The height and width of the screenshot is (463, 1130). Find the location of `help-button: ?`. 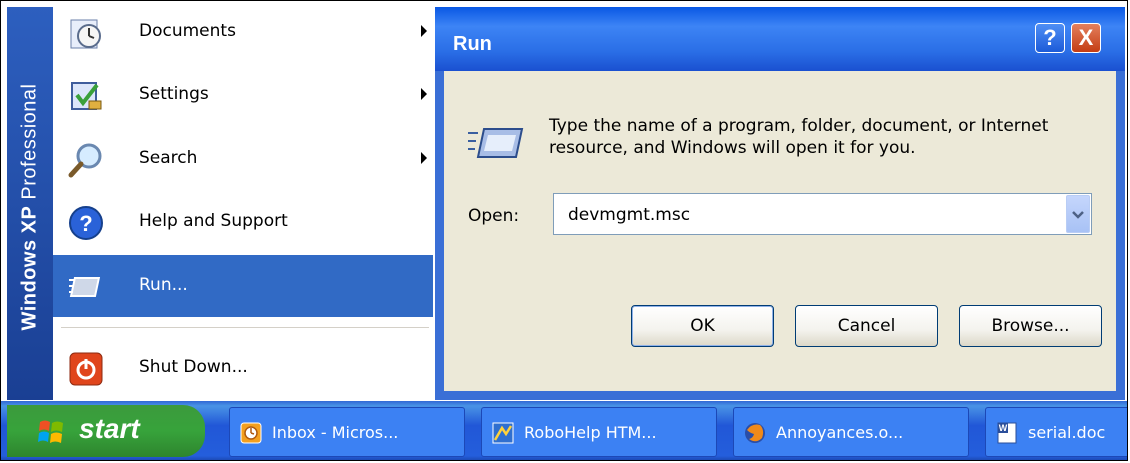

help-button: ? is located at coordinates (1050, 38).